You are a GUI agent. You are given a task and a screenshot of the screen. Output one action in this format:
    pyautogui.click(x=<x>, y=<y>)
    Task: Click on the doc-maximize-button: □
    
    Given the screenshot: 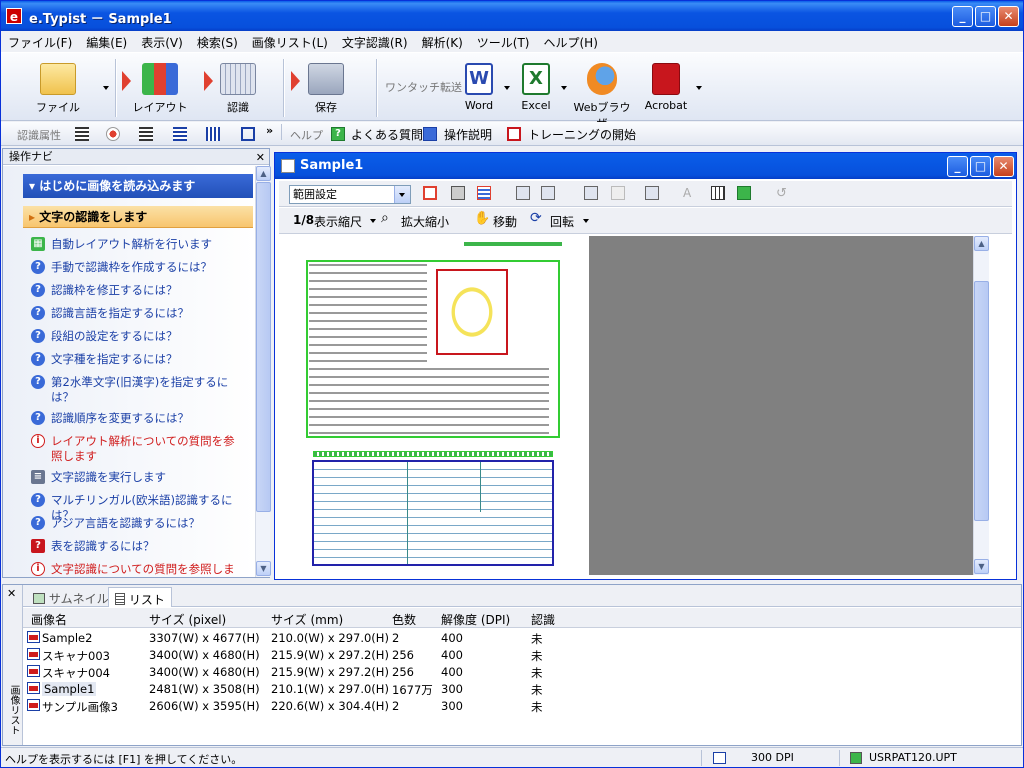 What is the action you would take?
    pyautogui.click(x=980, y=166)
    